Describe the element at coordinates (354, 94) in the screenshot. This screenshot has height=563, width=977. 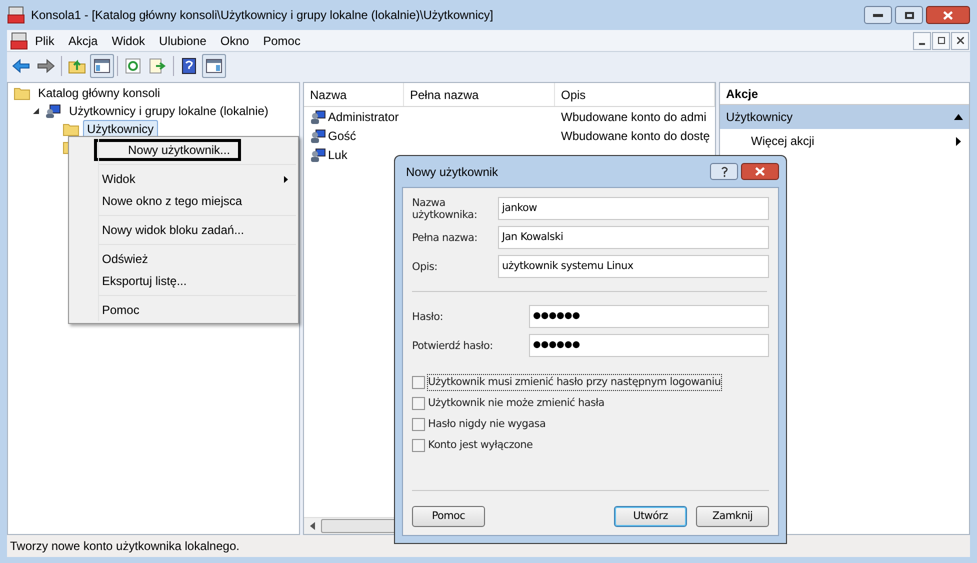
I see `column-header: Nazwa` at that location.